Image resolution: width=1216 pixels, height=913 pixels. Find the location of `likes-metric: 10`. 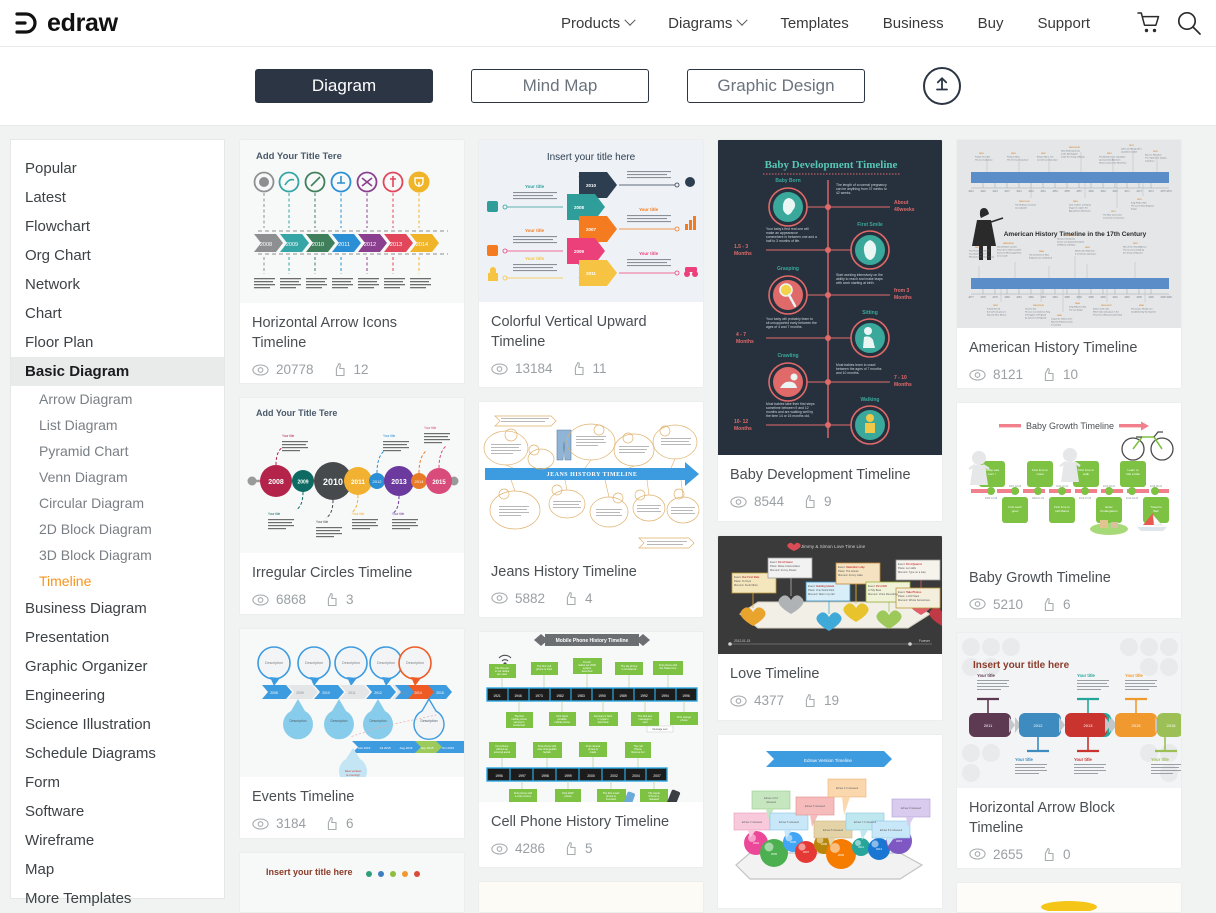

likes-metric: 10 is located at coordinates (1059, 374).